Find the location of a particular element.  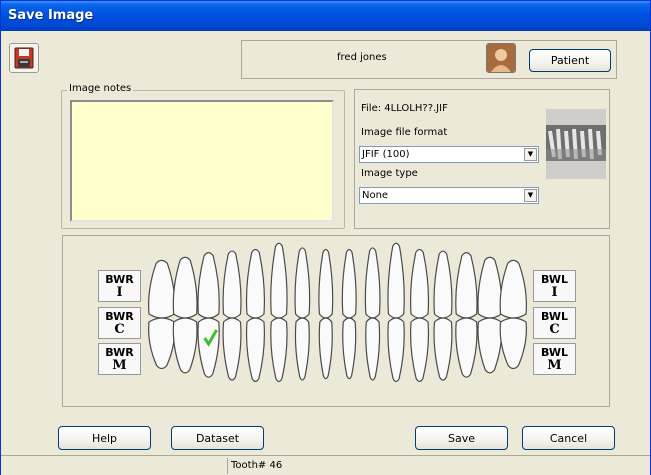

file-name: File: 4LLOLH??.JIF is located at coordinates (404, 108).